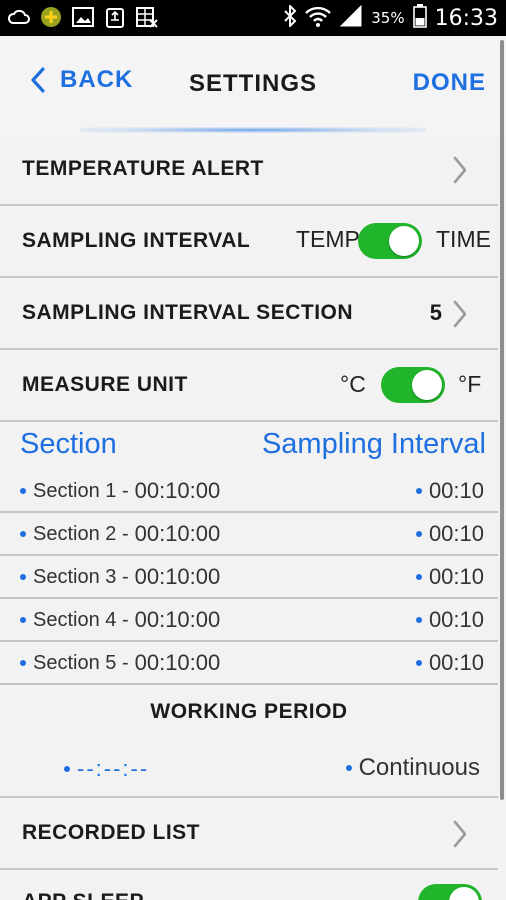 The width and height of the screenshot is (506, 900). Describe the element at coordinates (81, 490) in the screenshot. I see `section-name: Section 1 -` at that location.